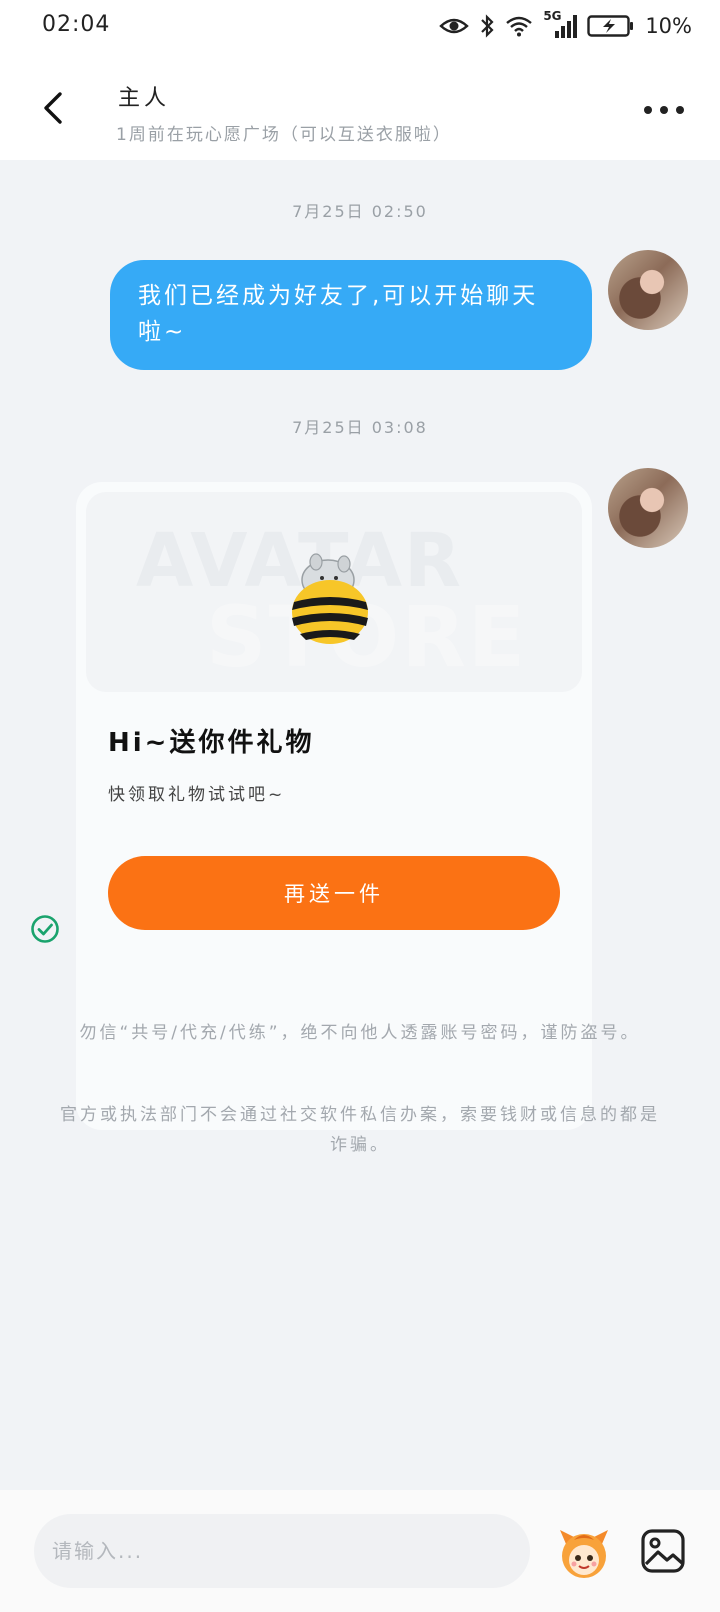  I want to click on mascot-icon, so click(584, 1554).